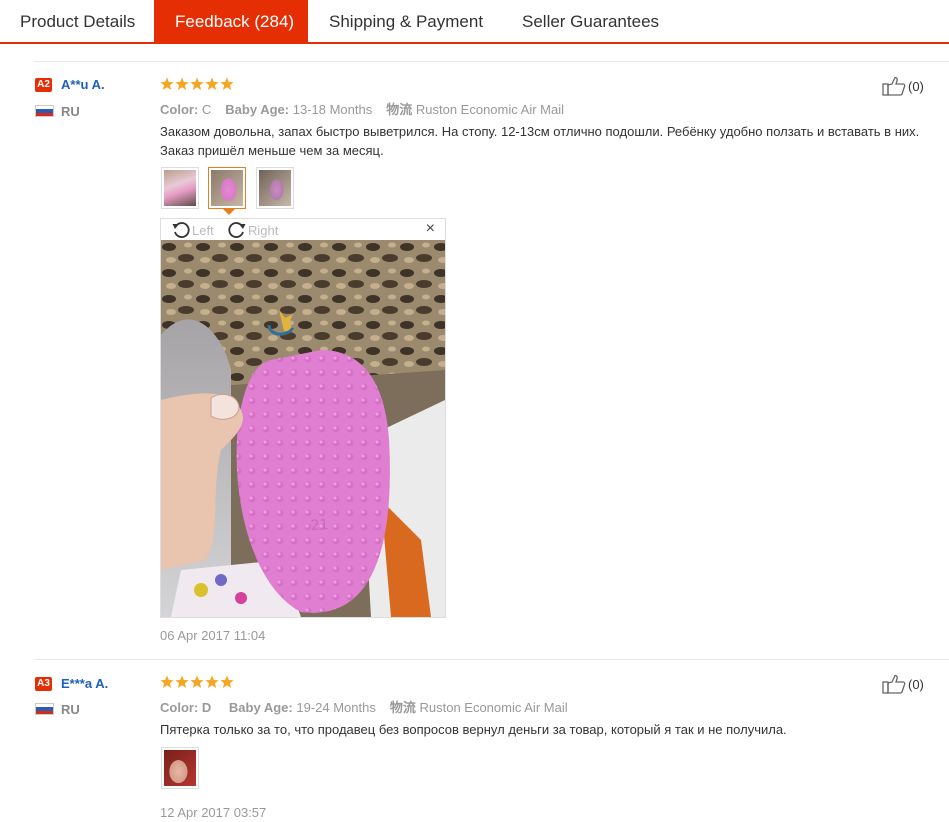  Describe the element at coordinates (319, 525) in the screenshot. I see `svg-text: 21` at that location.